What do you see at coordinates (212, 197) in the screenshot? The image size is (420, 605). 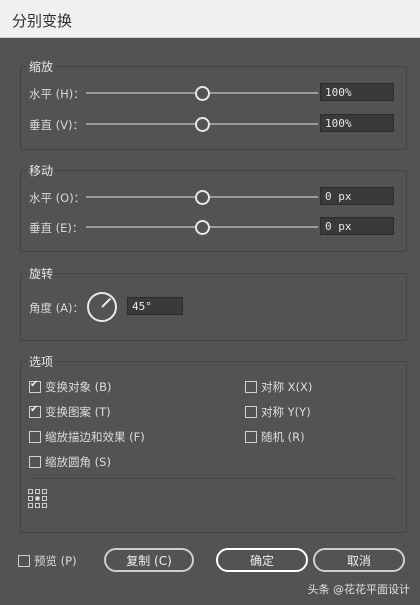 I see `move-horizontal-row: 水平 (O)： 0 px` at bounding box center [212, 197].